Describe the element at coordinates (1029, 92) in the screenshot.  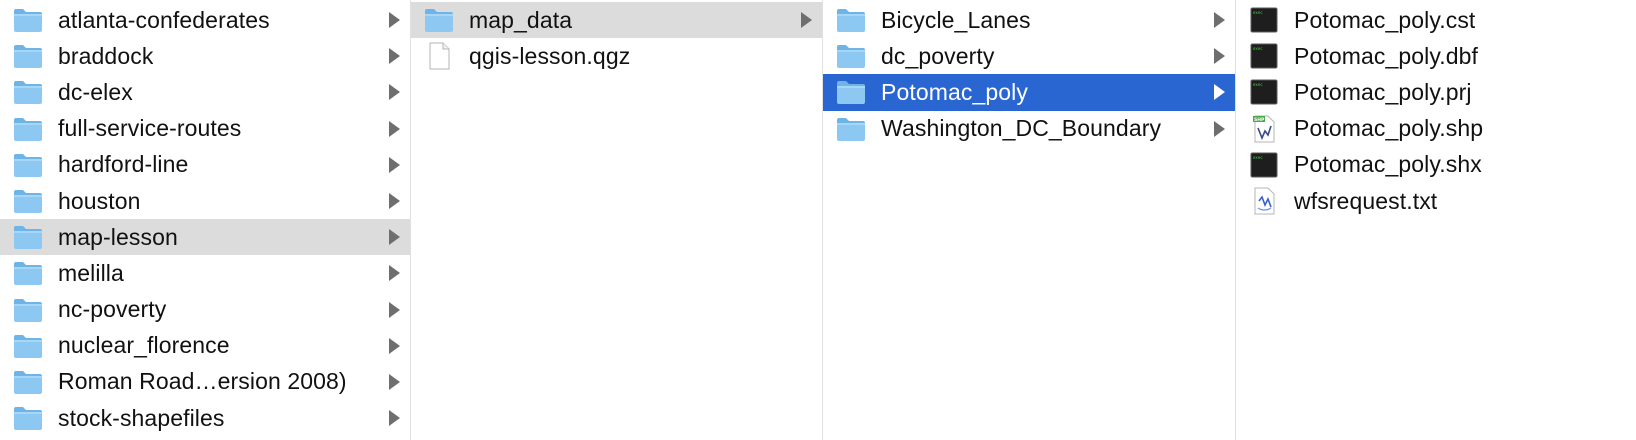
I see `folder-row-potomac-poly: Potomac_poly` at that location.